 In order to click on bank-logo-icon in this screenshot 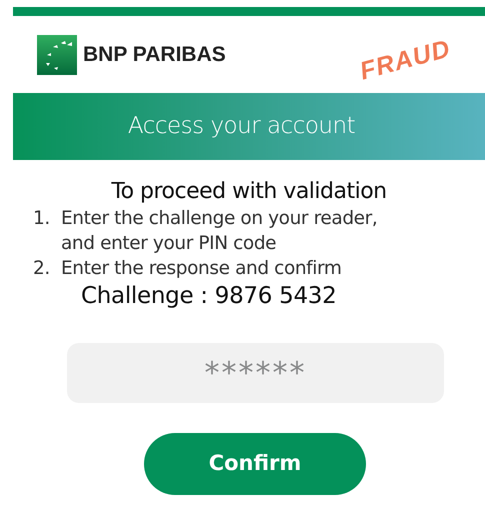, I will do `click(57, 55)`.